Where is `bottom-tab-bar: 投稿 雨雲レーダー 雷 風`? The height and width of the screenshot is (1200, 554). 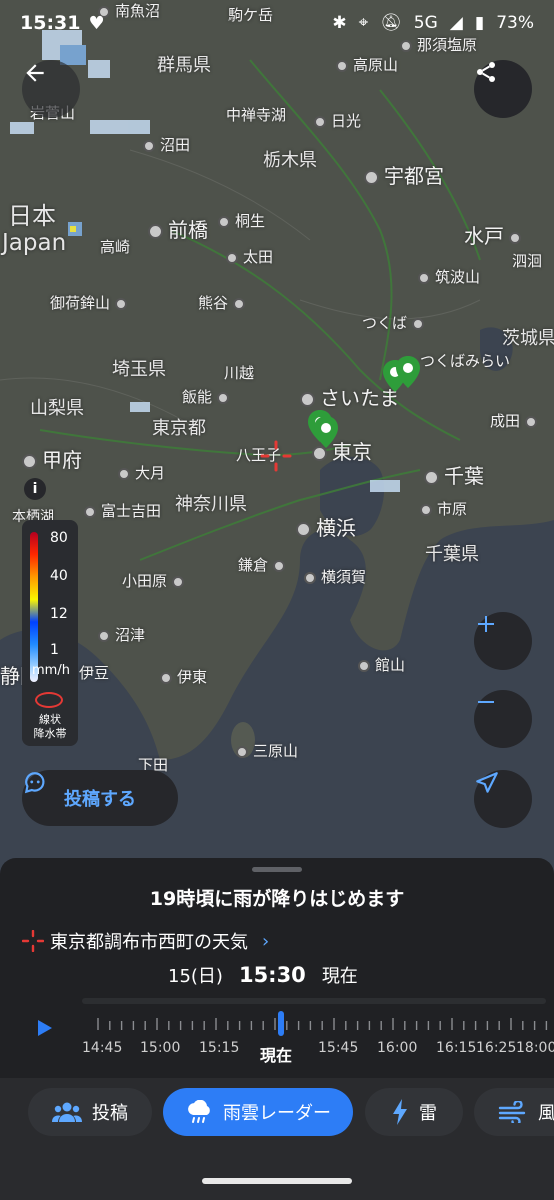 bottom-tab-bar: 投稿 雨雲レーダー 雷 風 is located at coordinates (277, 1139).